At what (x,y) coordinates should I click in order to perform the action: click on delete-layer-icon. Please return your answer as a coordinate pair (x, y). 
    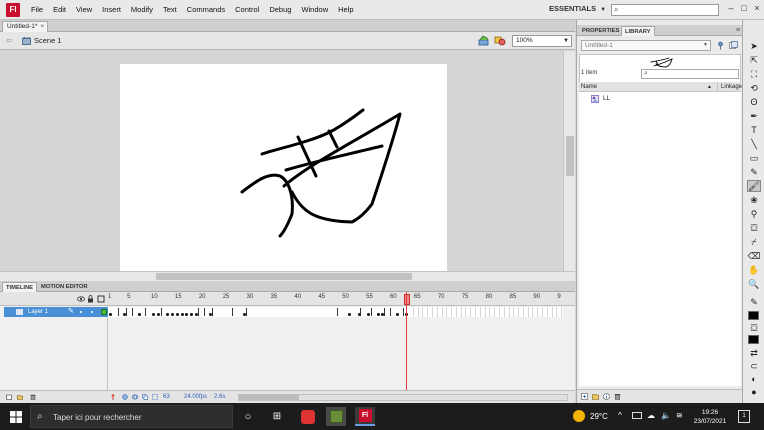
    Looking at the image, I should click on (33, 397).